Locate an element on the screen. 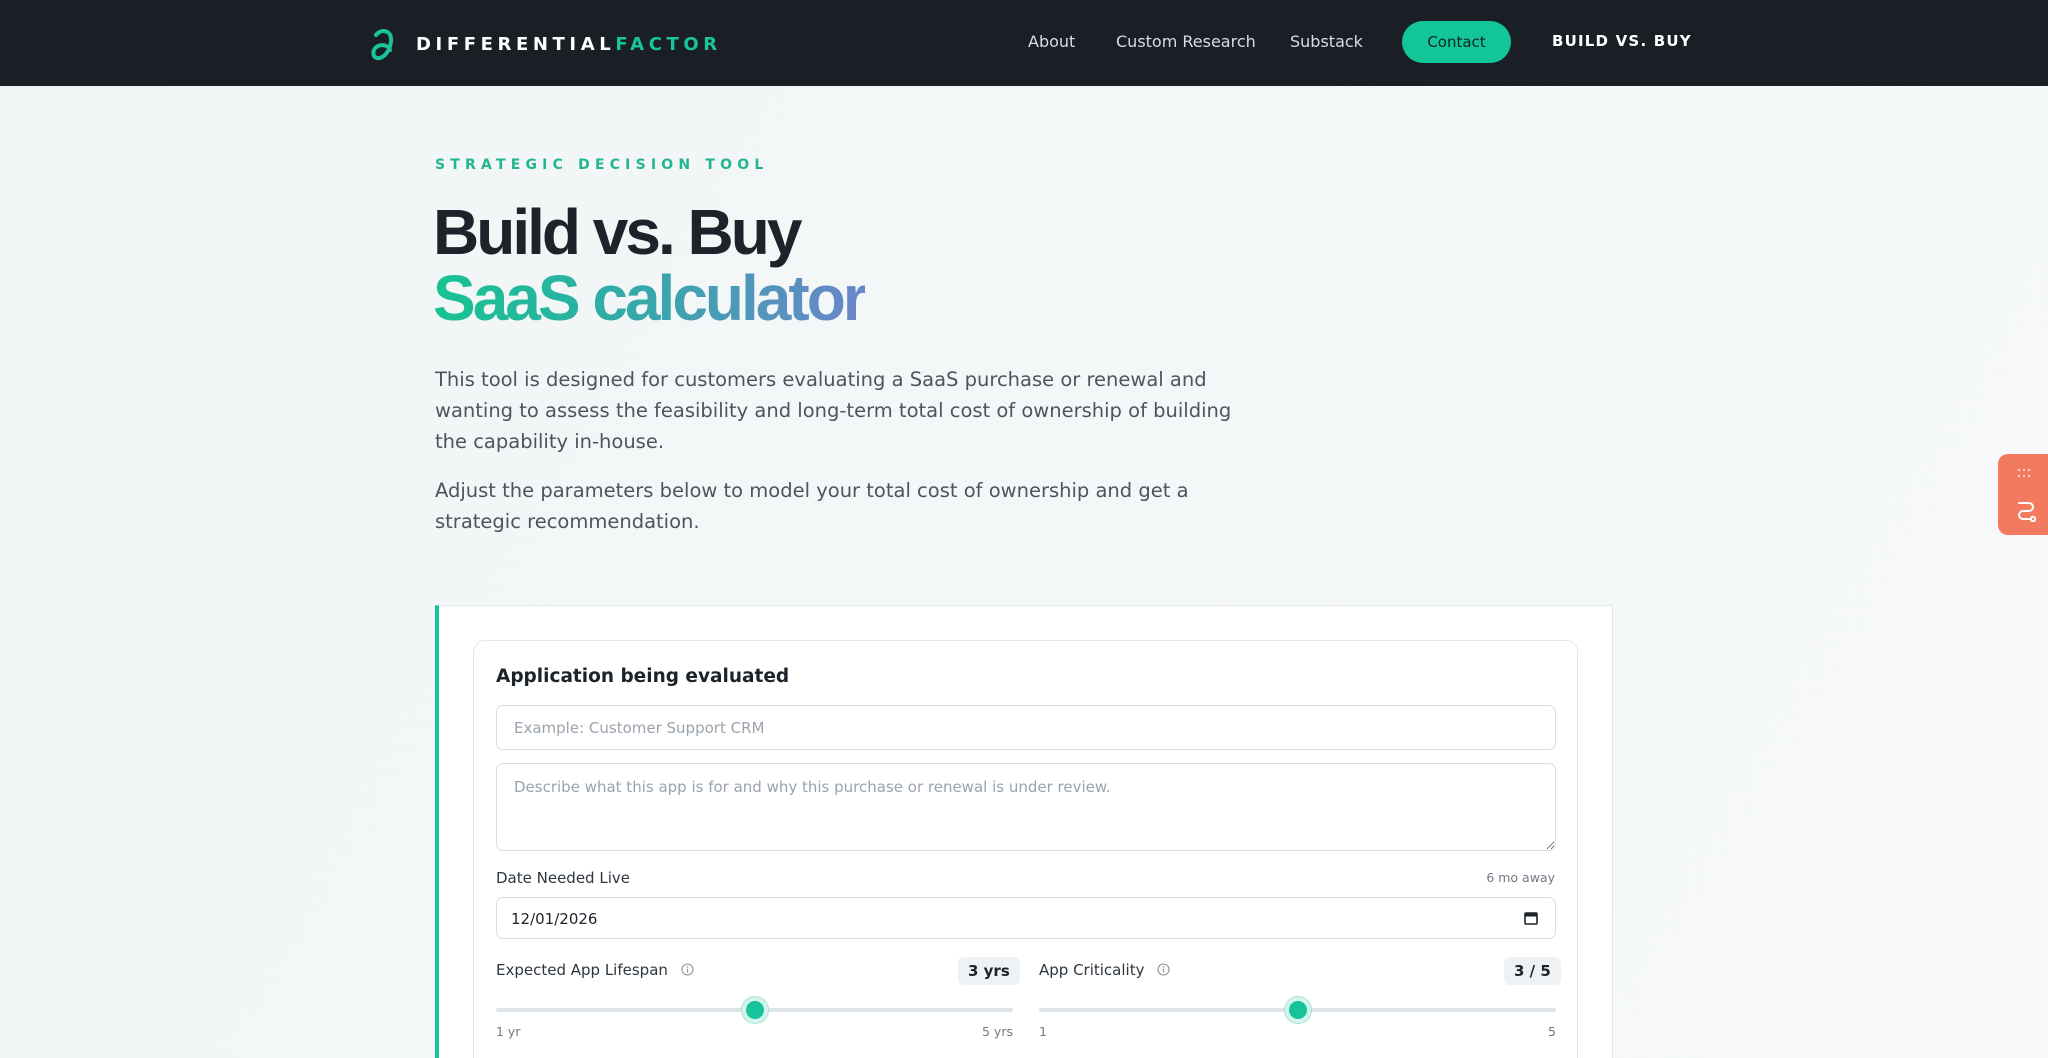 This screenshot has width=2048, height=1058. lifespan-label-text: Expected App Lifespan is located at coordinates (582, 970).